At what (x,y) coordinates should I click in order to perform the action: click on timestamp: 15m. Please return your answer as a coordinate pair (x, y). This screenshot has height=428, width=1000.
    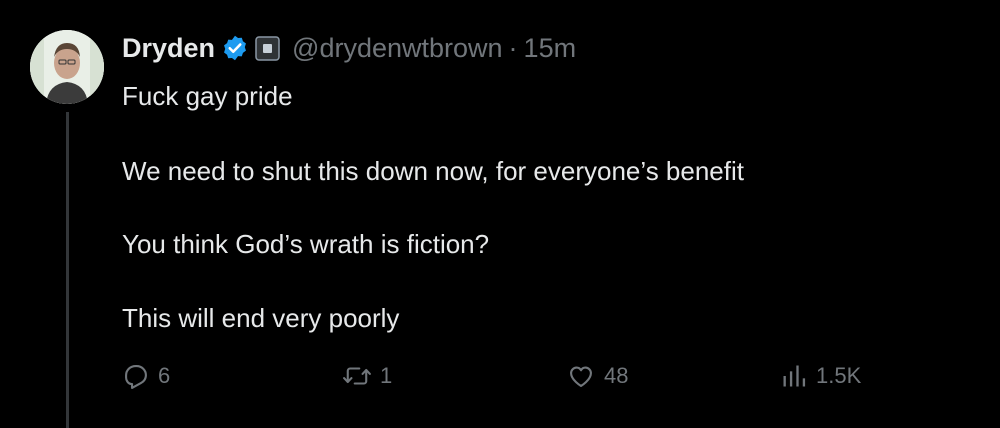
    Looking at the image, I should click on (550, 48).